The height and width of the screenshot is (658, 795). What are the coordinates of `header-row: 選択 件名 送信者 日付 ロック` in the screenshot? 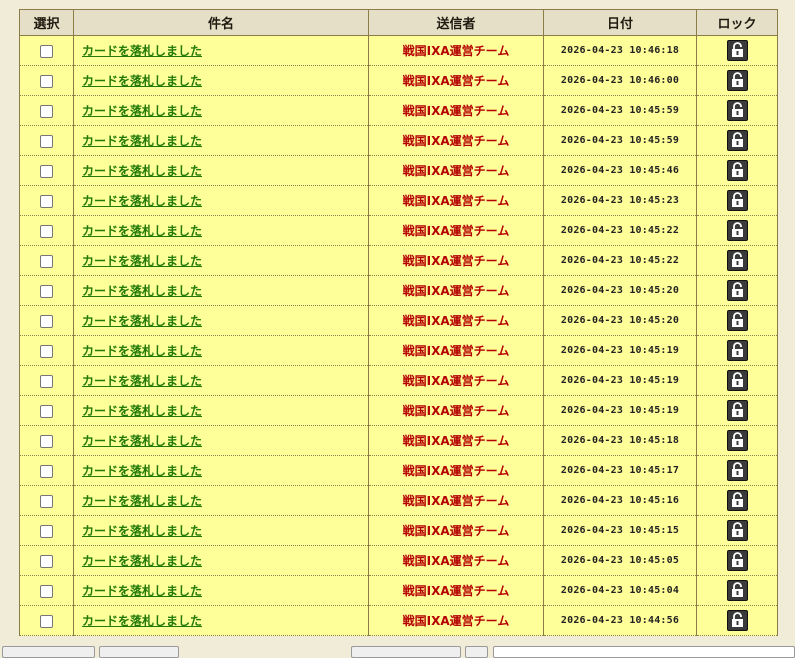 It's located at (398, 22).